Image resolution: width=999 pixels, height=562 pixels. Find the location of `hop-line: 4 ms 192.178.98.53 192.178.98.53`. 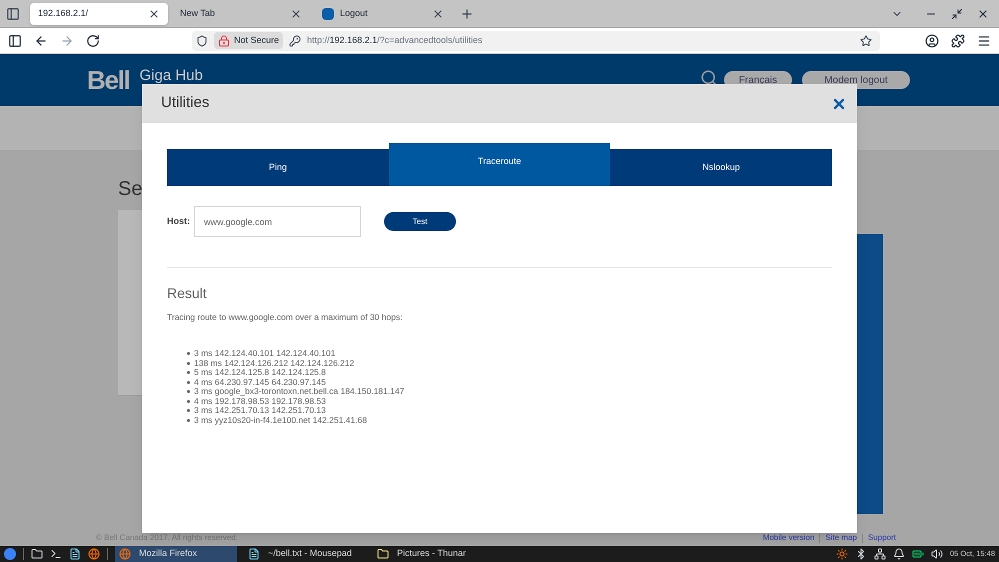

hop-line: 4 ms 192.178.98.53 192.178.98.53 is located at coordinates (260, 401).